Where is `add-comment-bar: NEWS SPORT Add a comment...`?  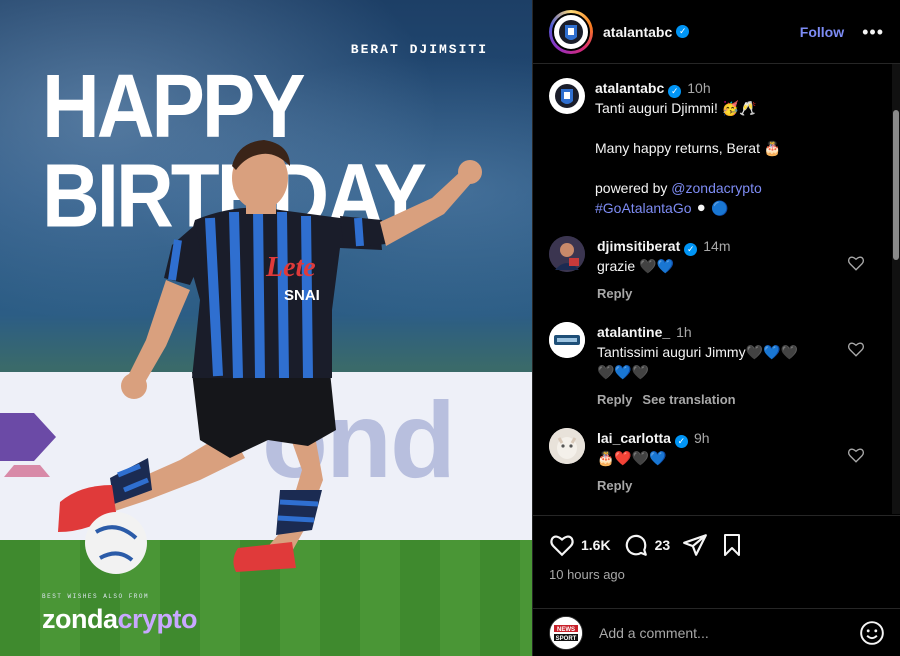 add-comment-bar: NEWS SPORT Add a comment... is located at coordinates (716, 632).